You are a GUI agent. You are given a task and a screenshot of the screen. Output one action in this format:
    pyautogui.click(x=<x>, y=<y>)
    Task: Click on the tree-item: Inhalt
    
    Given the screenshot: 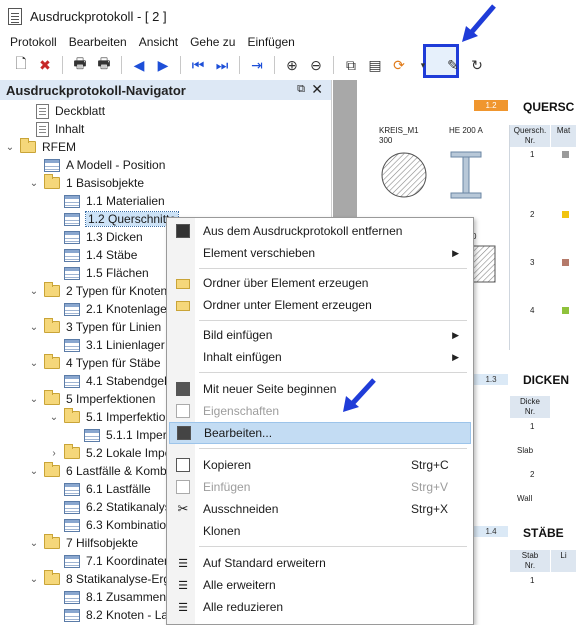 What is the action you would take?
    pyautogui.click(x=52, y=129)
    